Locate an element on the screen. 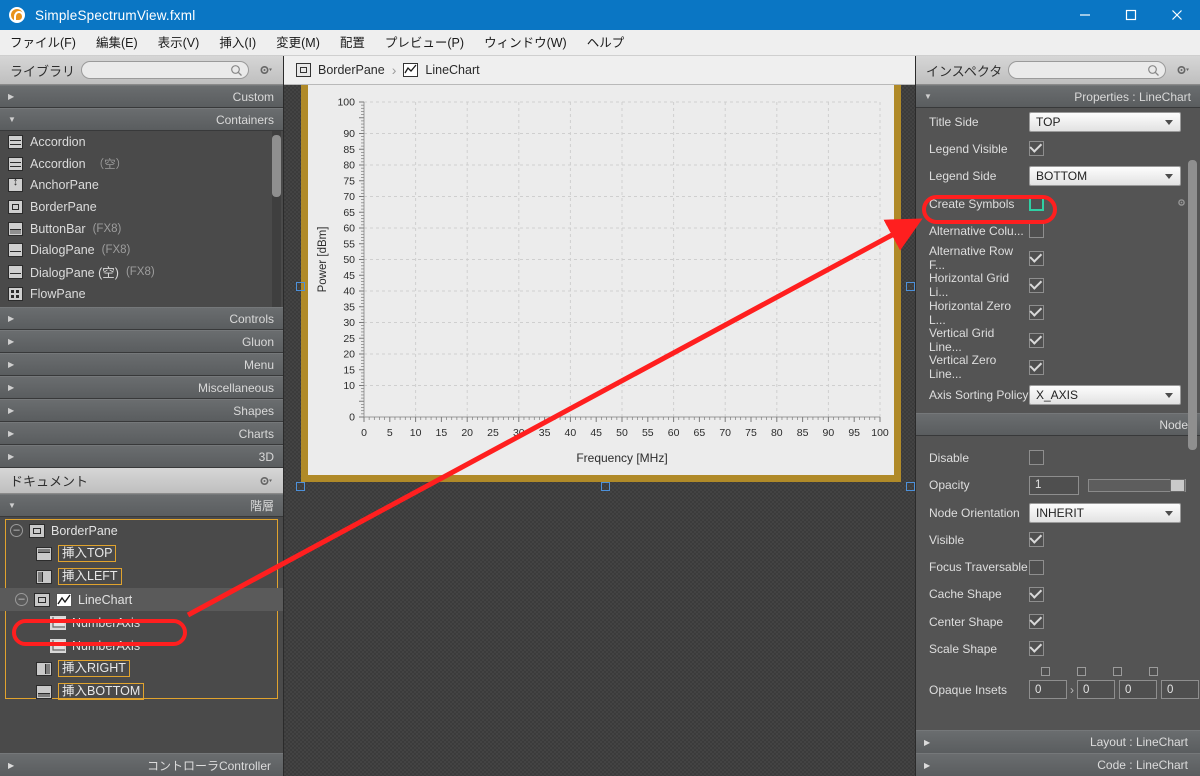 Image resolution: width=1200 pixels, height=776 pixels. opaque-insets-left-input: 0 is located at coordinates (1180, 690).